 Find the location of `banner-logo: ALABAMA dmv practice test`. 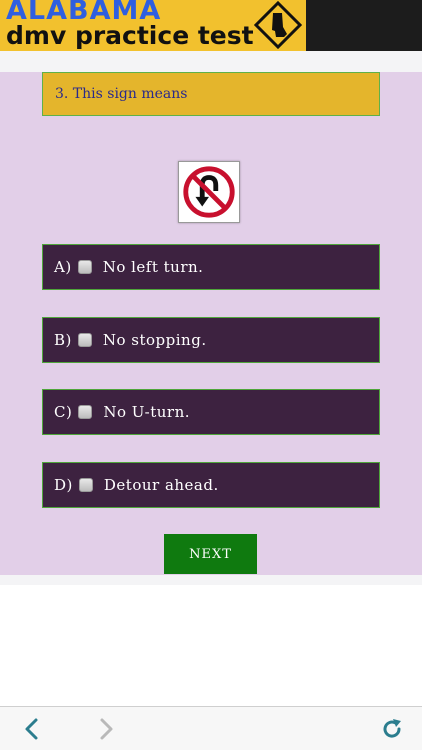

banner-logo: ALABAMA dmv practice test is located at coordinates (153, 25).